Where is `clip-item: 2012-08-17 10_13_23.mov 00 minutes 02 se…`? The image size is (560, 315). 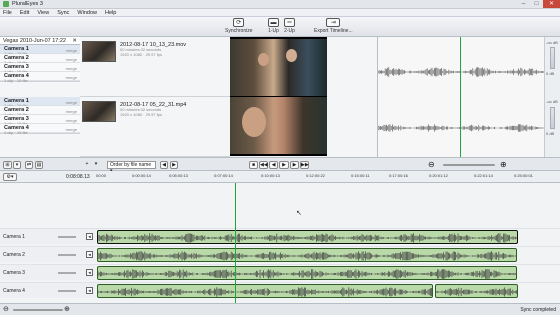 clip-item: 2012-08-17 10_13_23.mov 00 minutes 02 se… is located at coordinates (155, 67).